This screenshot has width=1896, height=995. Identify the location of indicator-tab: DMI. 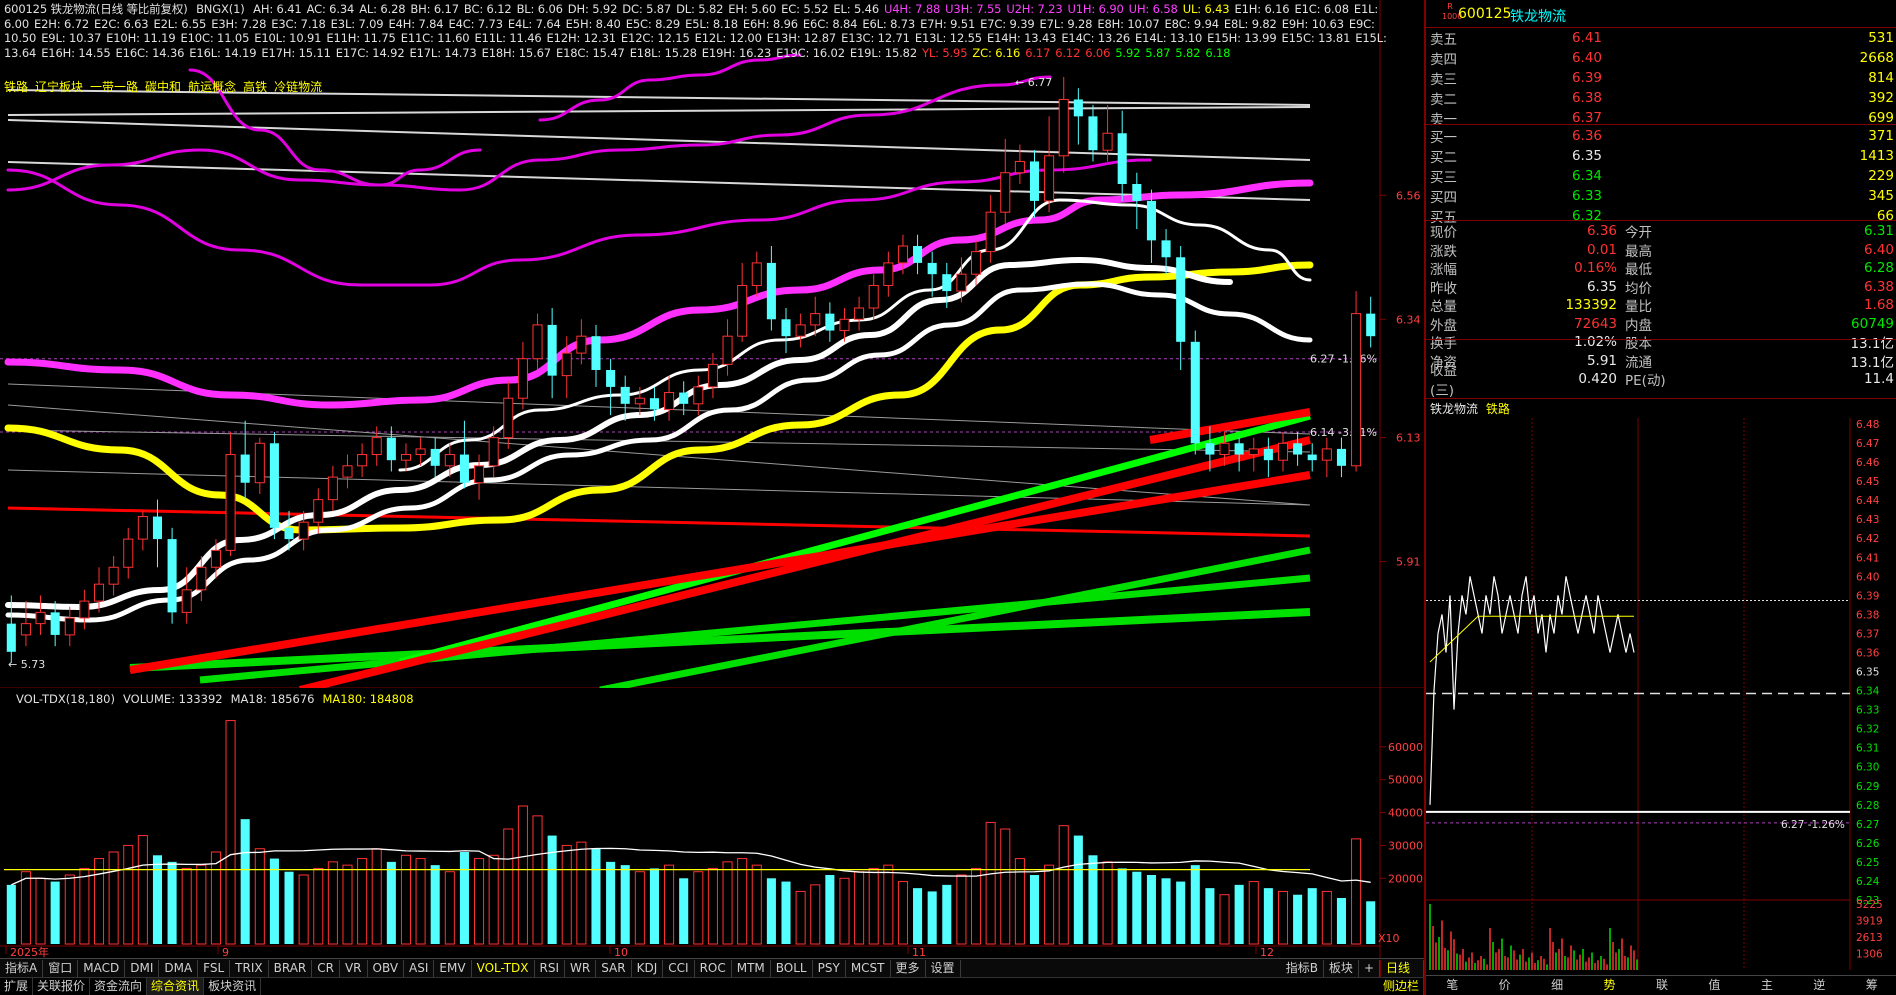
(142, 968).